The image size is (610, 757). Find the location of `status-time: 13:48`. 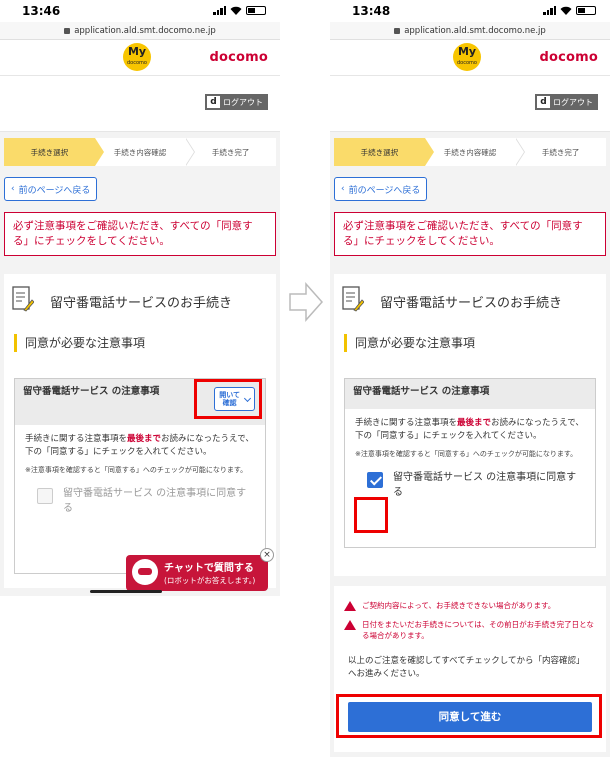

status-time: 13:48 is located at coordinates (371, 11).